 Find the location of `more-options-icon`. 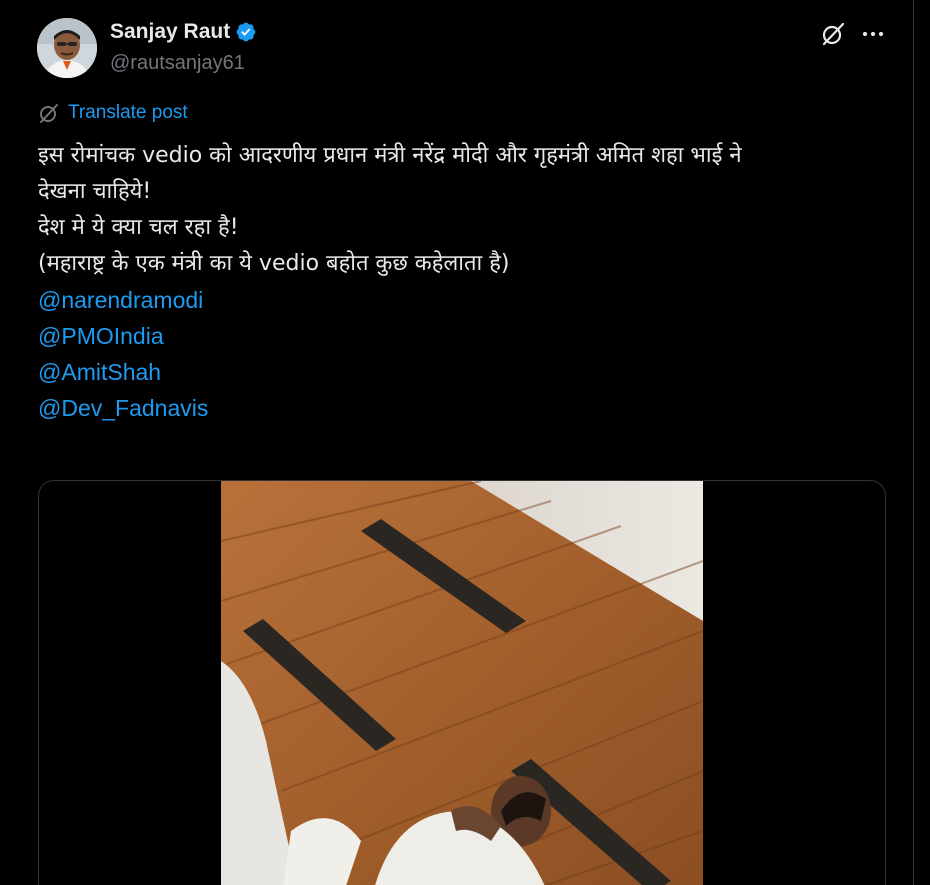

more-options-icon is located at coordinates (873, 34).